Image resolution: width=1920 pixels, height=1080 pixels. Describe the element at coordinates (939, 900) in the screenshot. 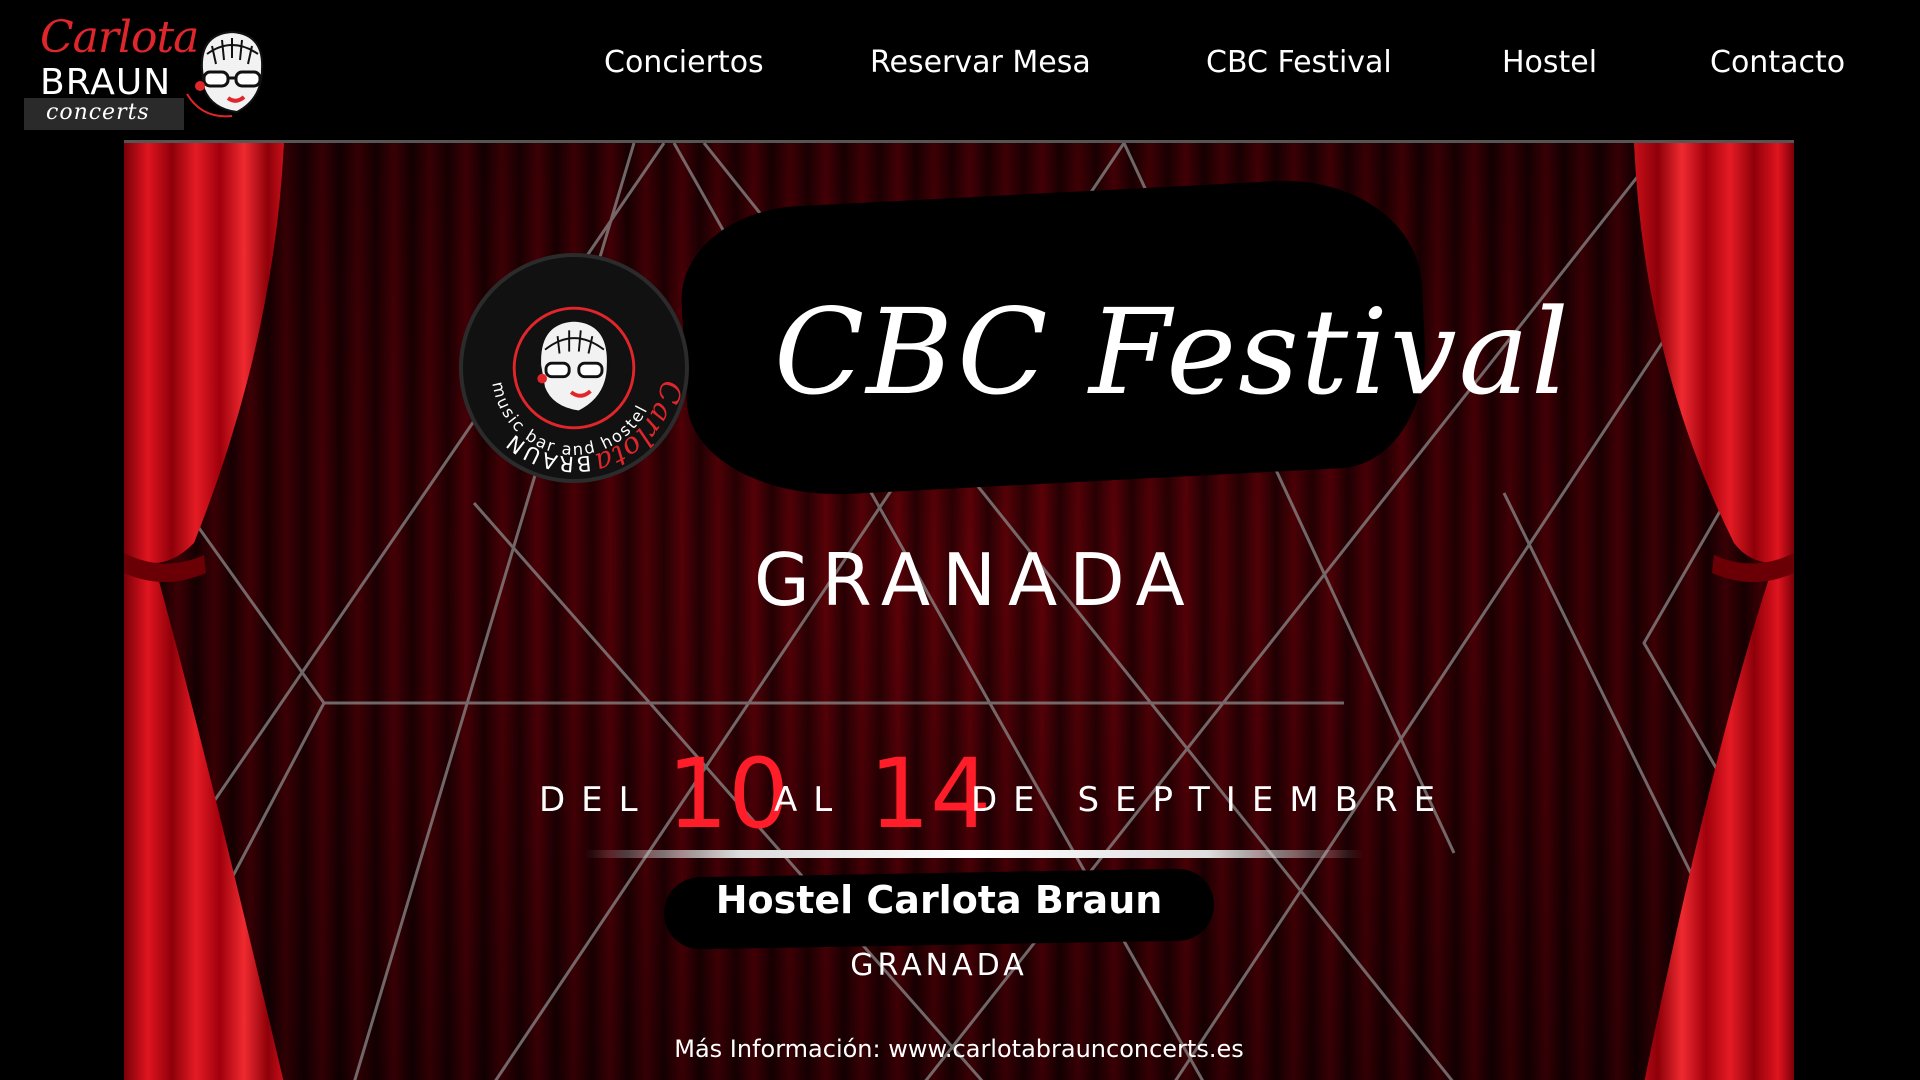

I see `venue-name: Hostel Carlota Braun` at that location.